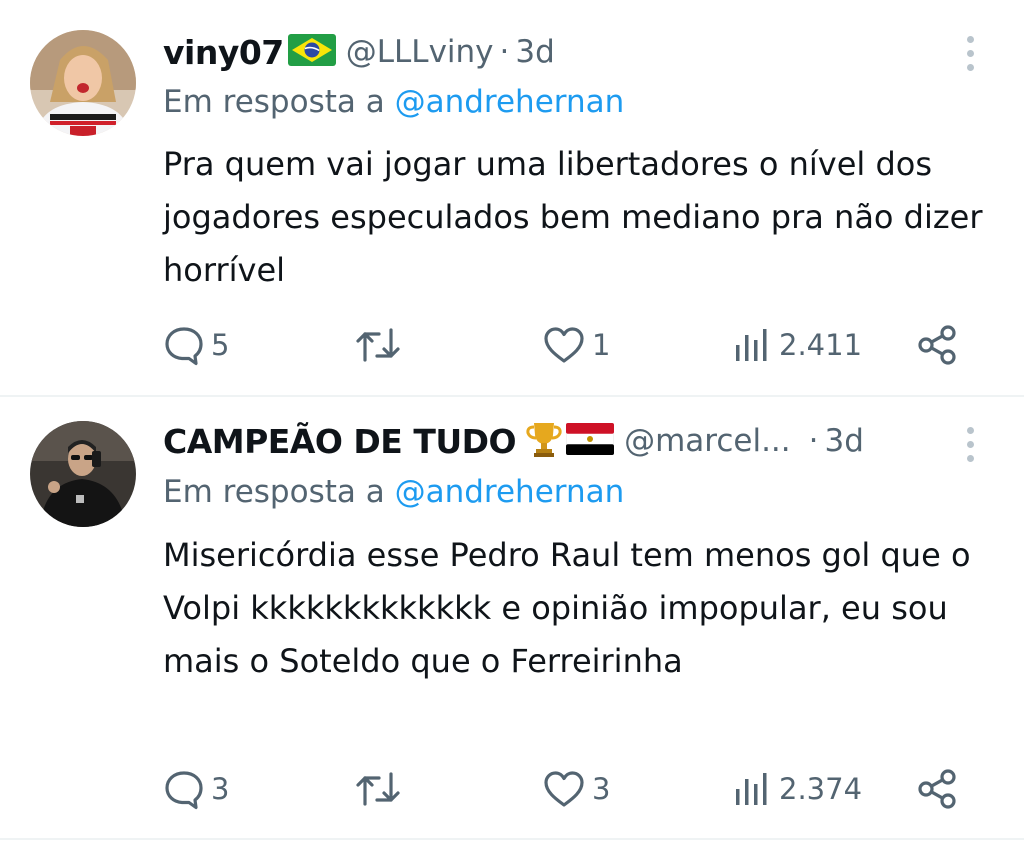 The width and height of the screenshot is (1024, 844). Describe the element at coordinates (340, 441) in the screenshot. I see `display-name: CAMPEÃO DE TUDO` at that location.